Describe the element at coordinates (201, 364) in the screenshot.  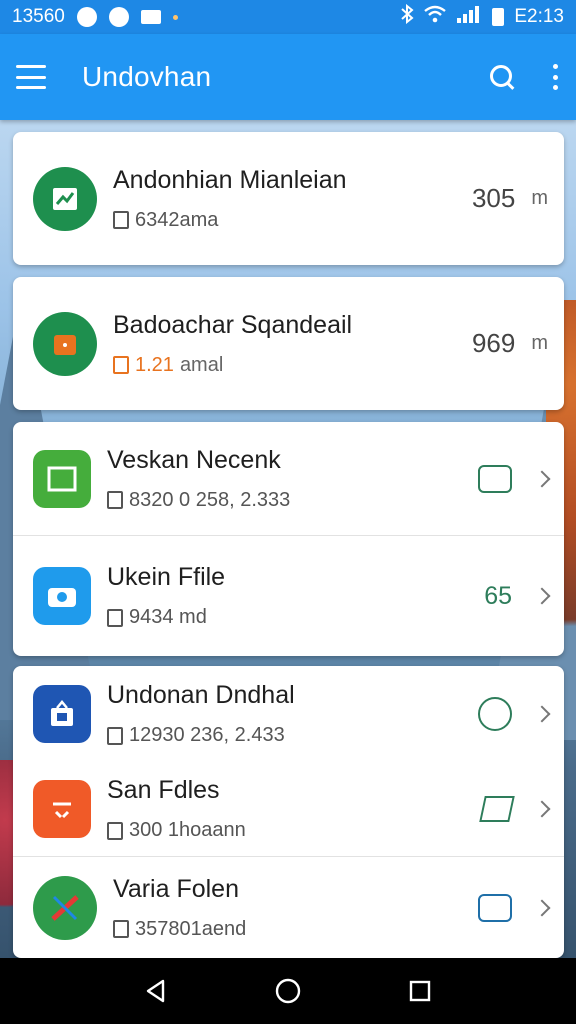
I see `item-subtitle-text: amal` at that location.